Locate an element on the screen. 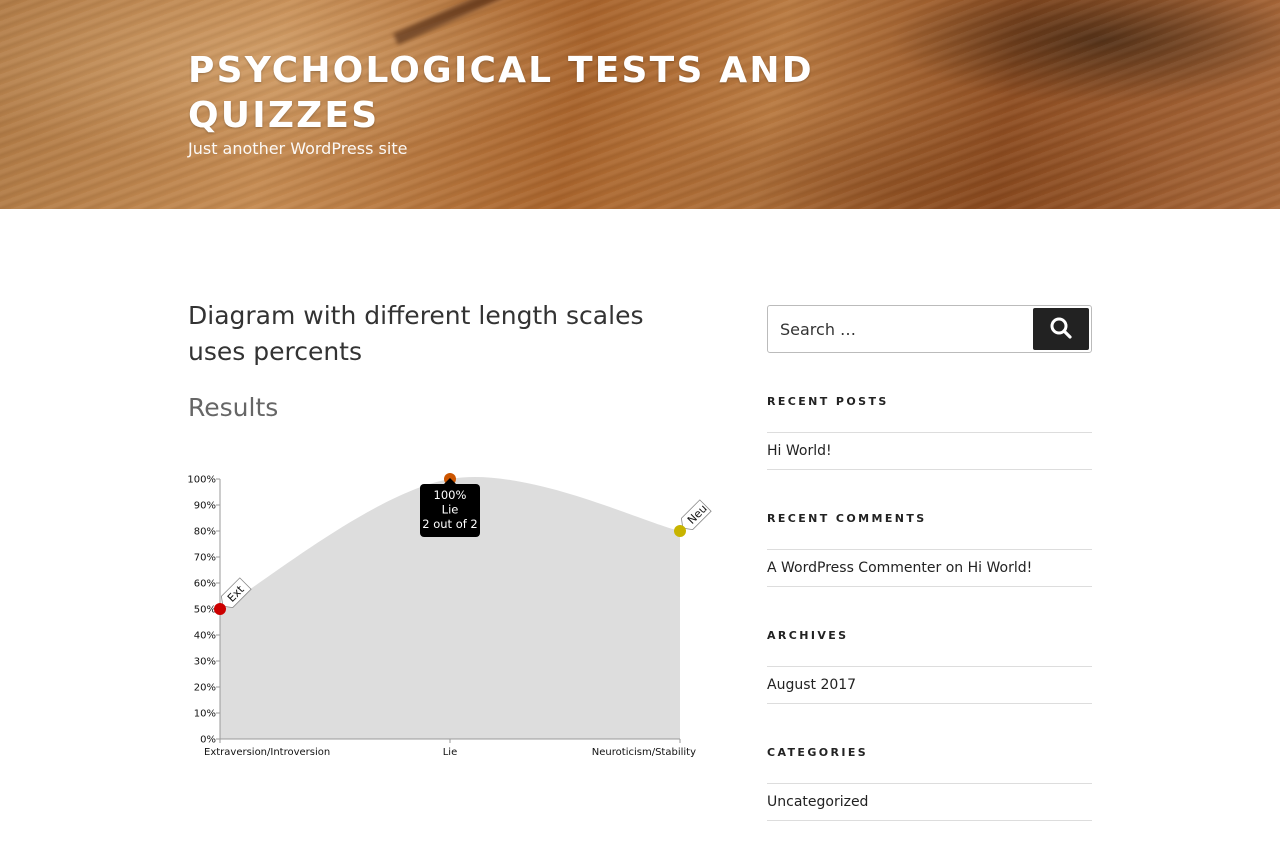 This screenshot has width=1280, height=850. search-input is located at coordinates (893, 329).